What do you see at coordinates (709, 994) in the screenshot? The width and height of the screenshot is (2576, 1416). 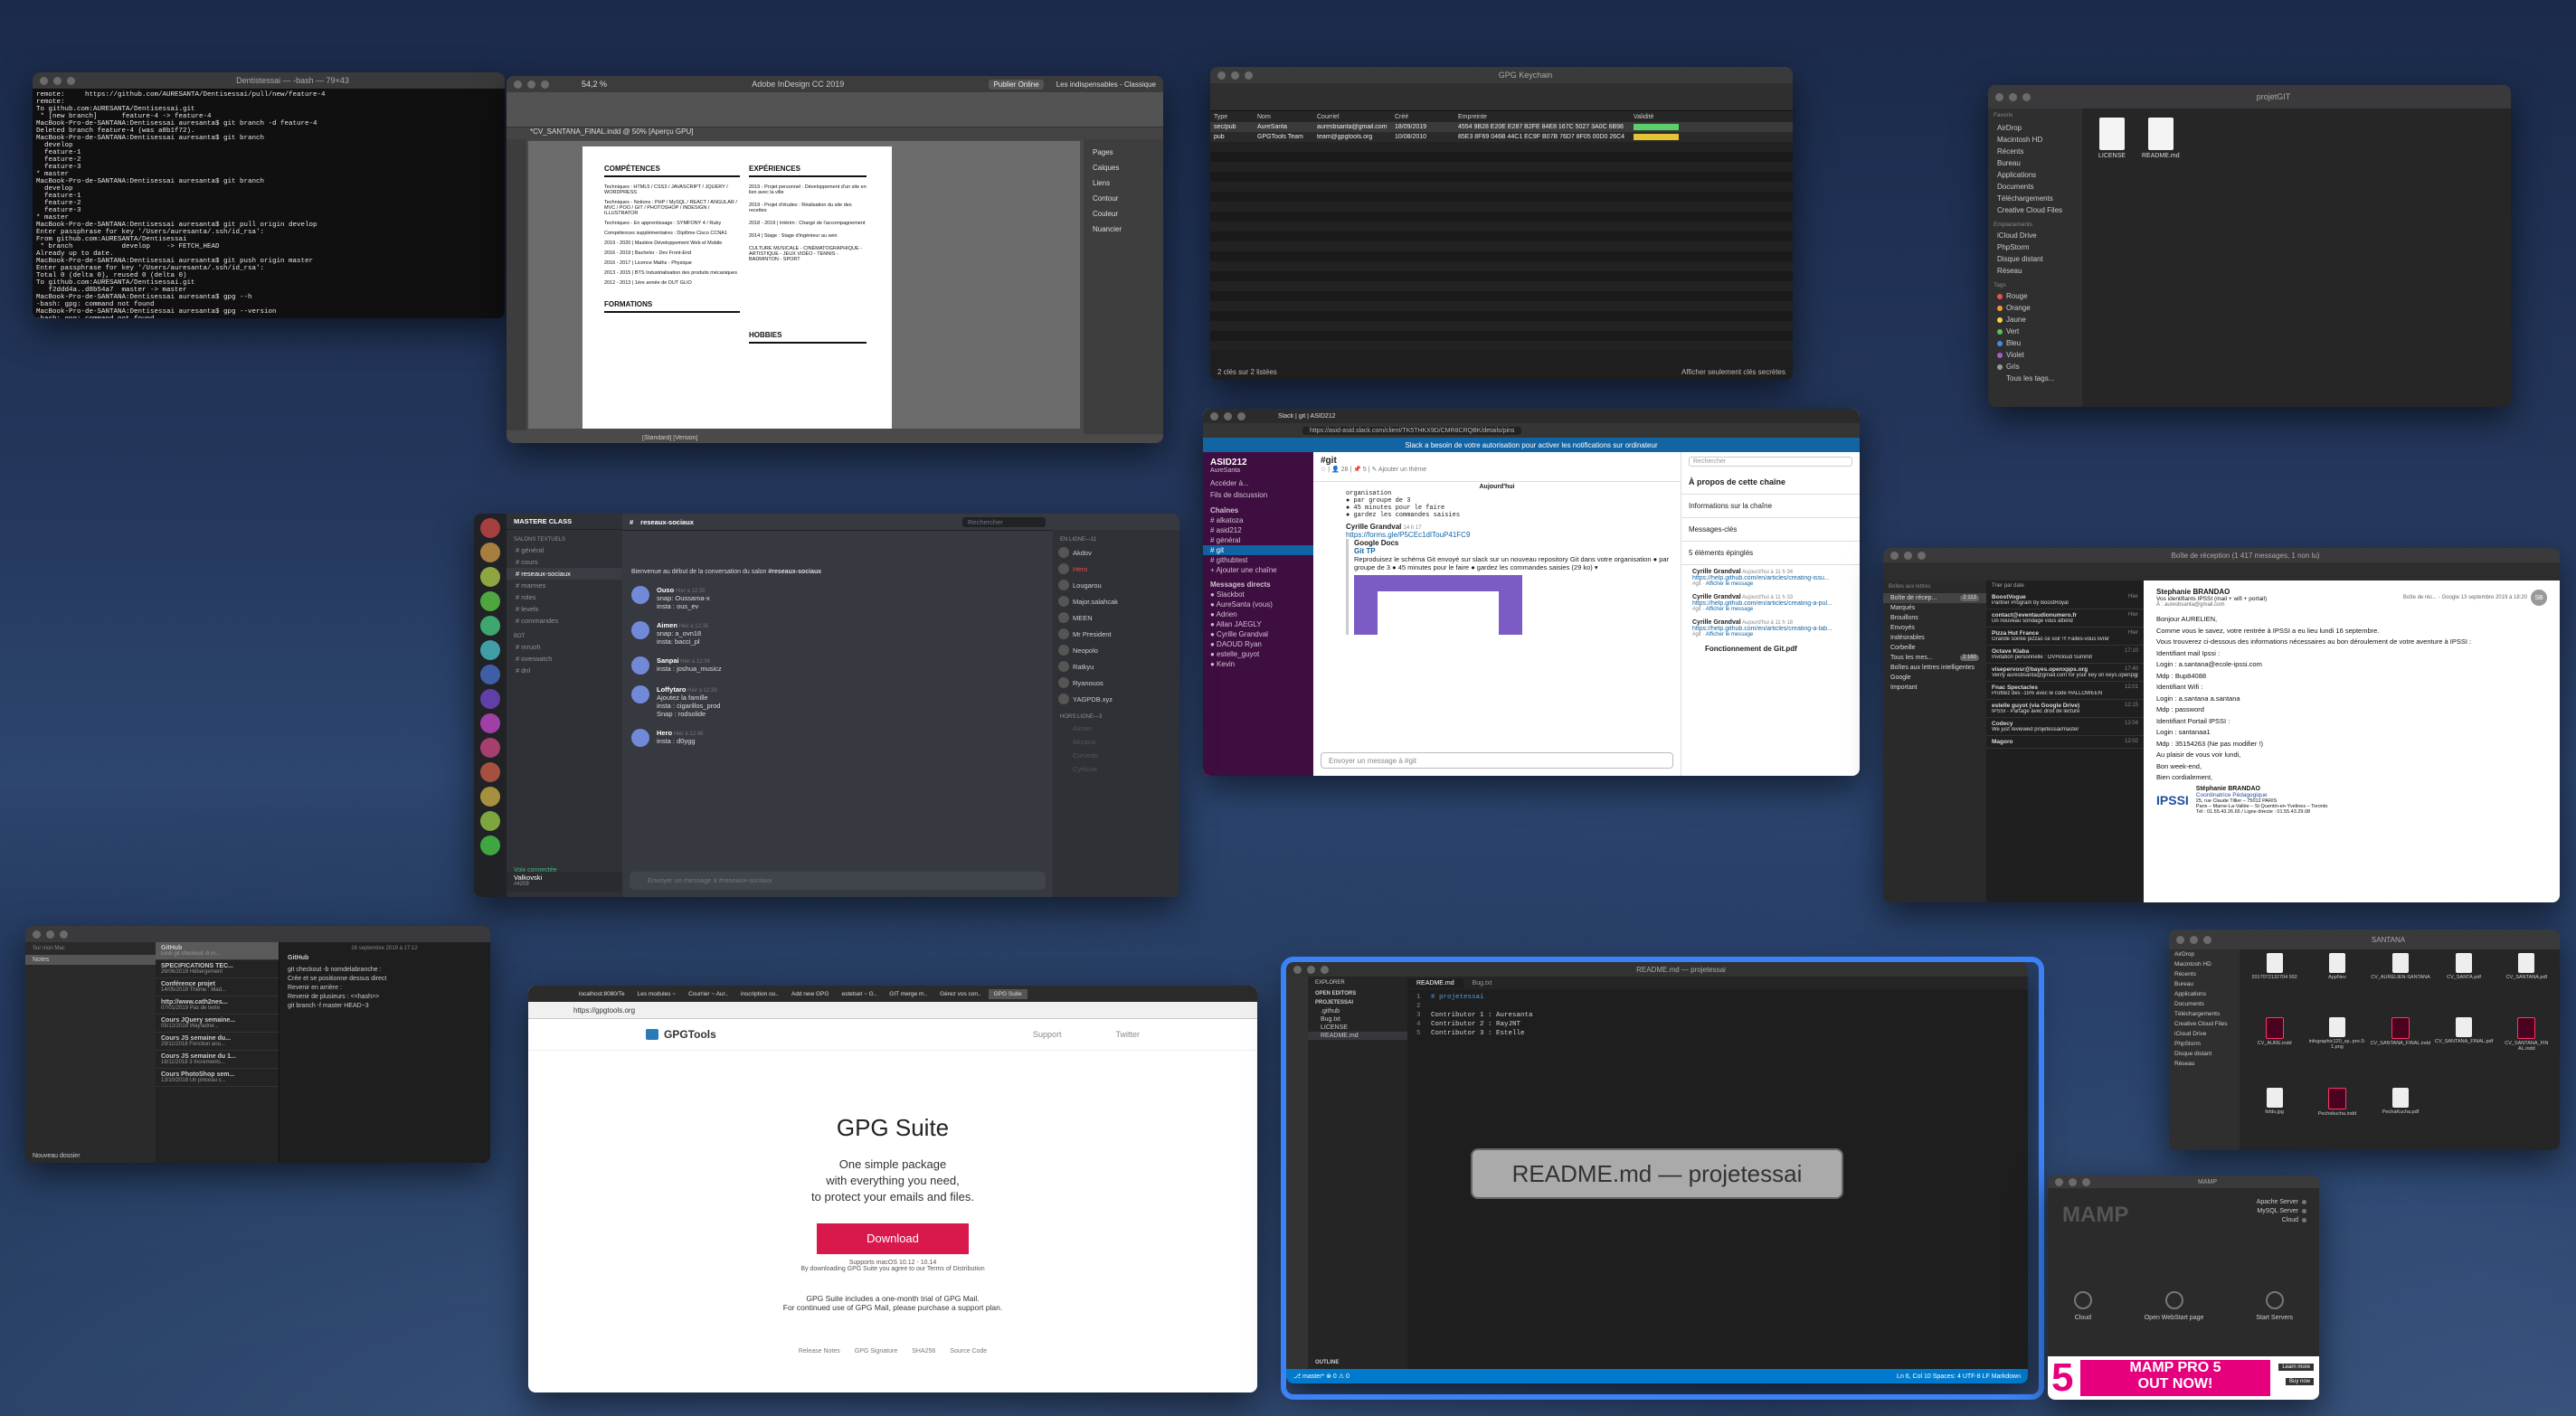 I see `browser-tab: Courrier ~ Aur..` at bounding box center [709, 994].